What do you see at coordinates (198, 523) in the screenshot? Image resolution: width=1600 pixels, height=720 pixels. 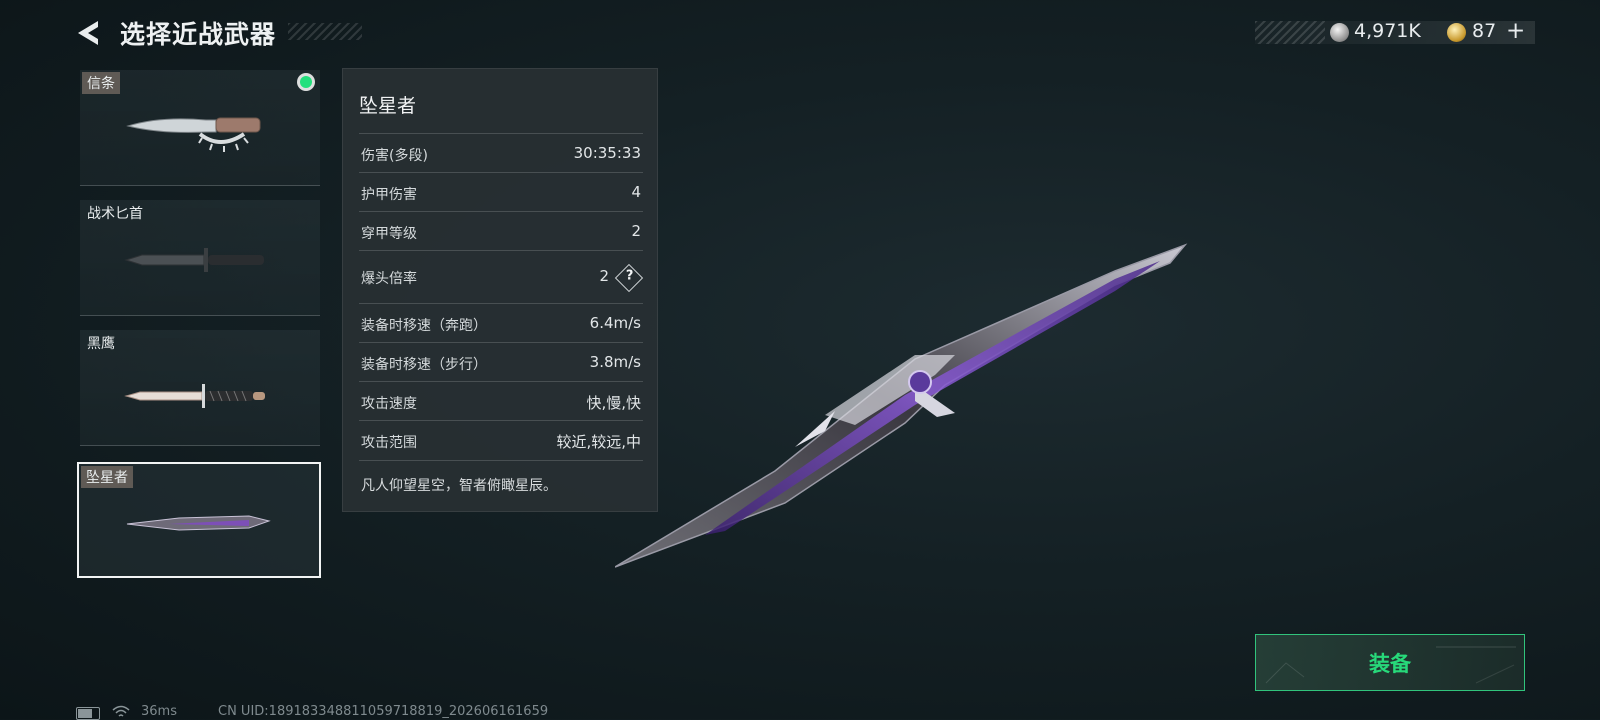 I see `starfall-knife-image` at bounding box center [198, 523].